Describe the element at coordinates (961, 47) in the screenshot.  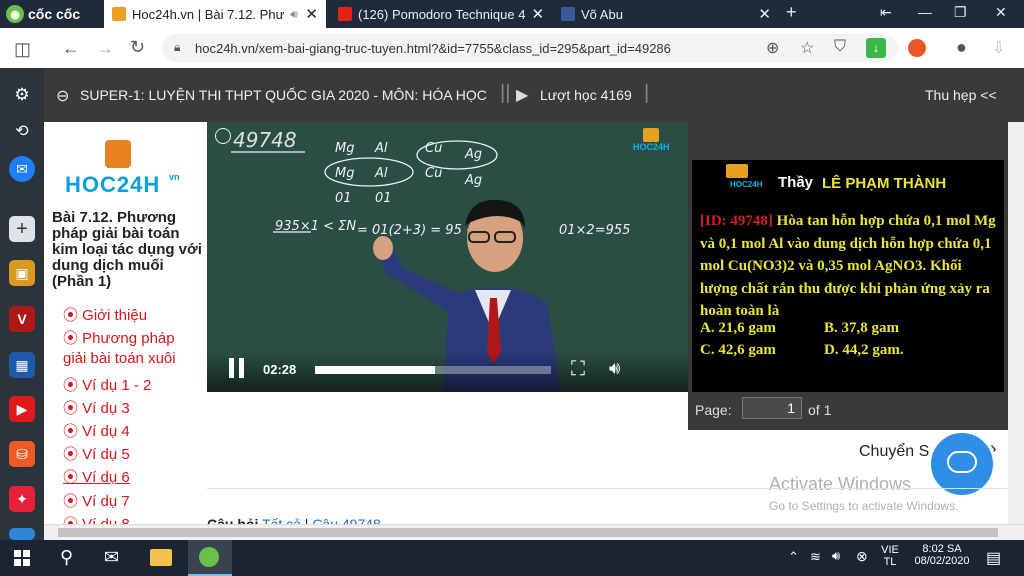
I see `account-icon: ●` at that location.